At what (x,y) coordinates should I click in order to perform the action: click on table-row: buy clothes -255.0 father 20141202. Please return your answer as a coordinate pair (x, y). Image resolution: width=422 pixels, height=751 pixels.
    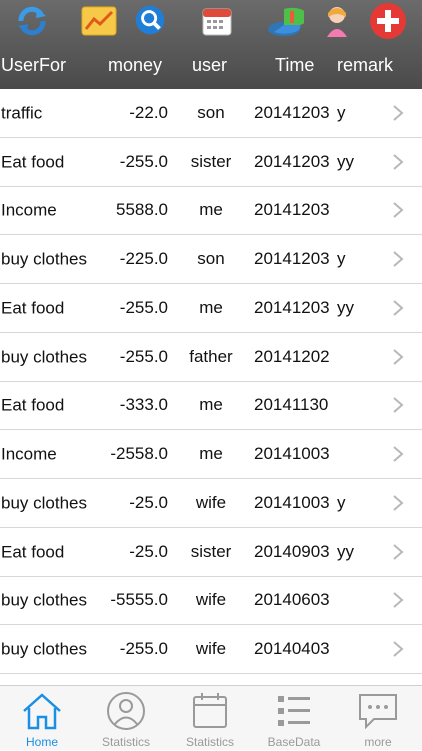
    Looking at the image, I should click on (211, 357).